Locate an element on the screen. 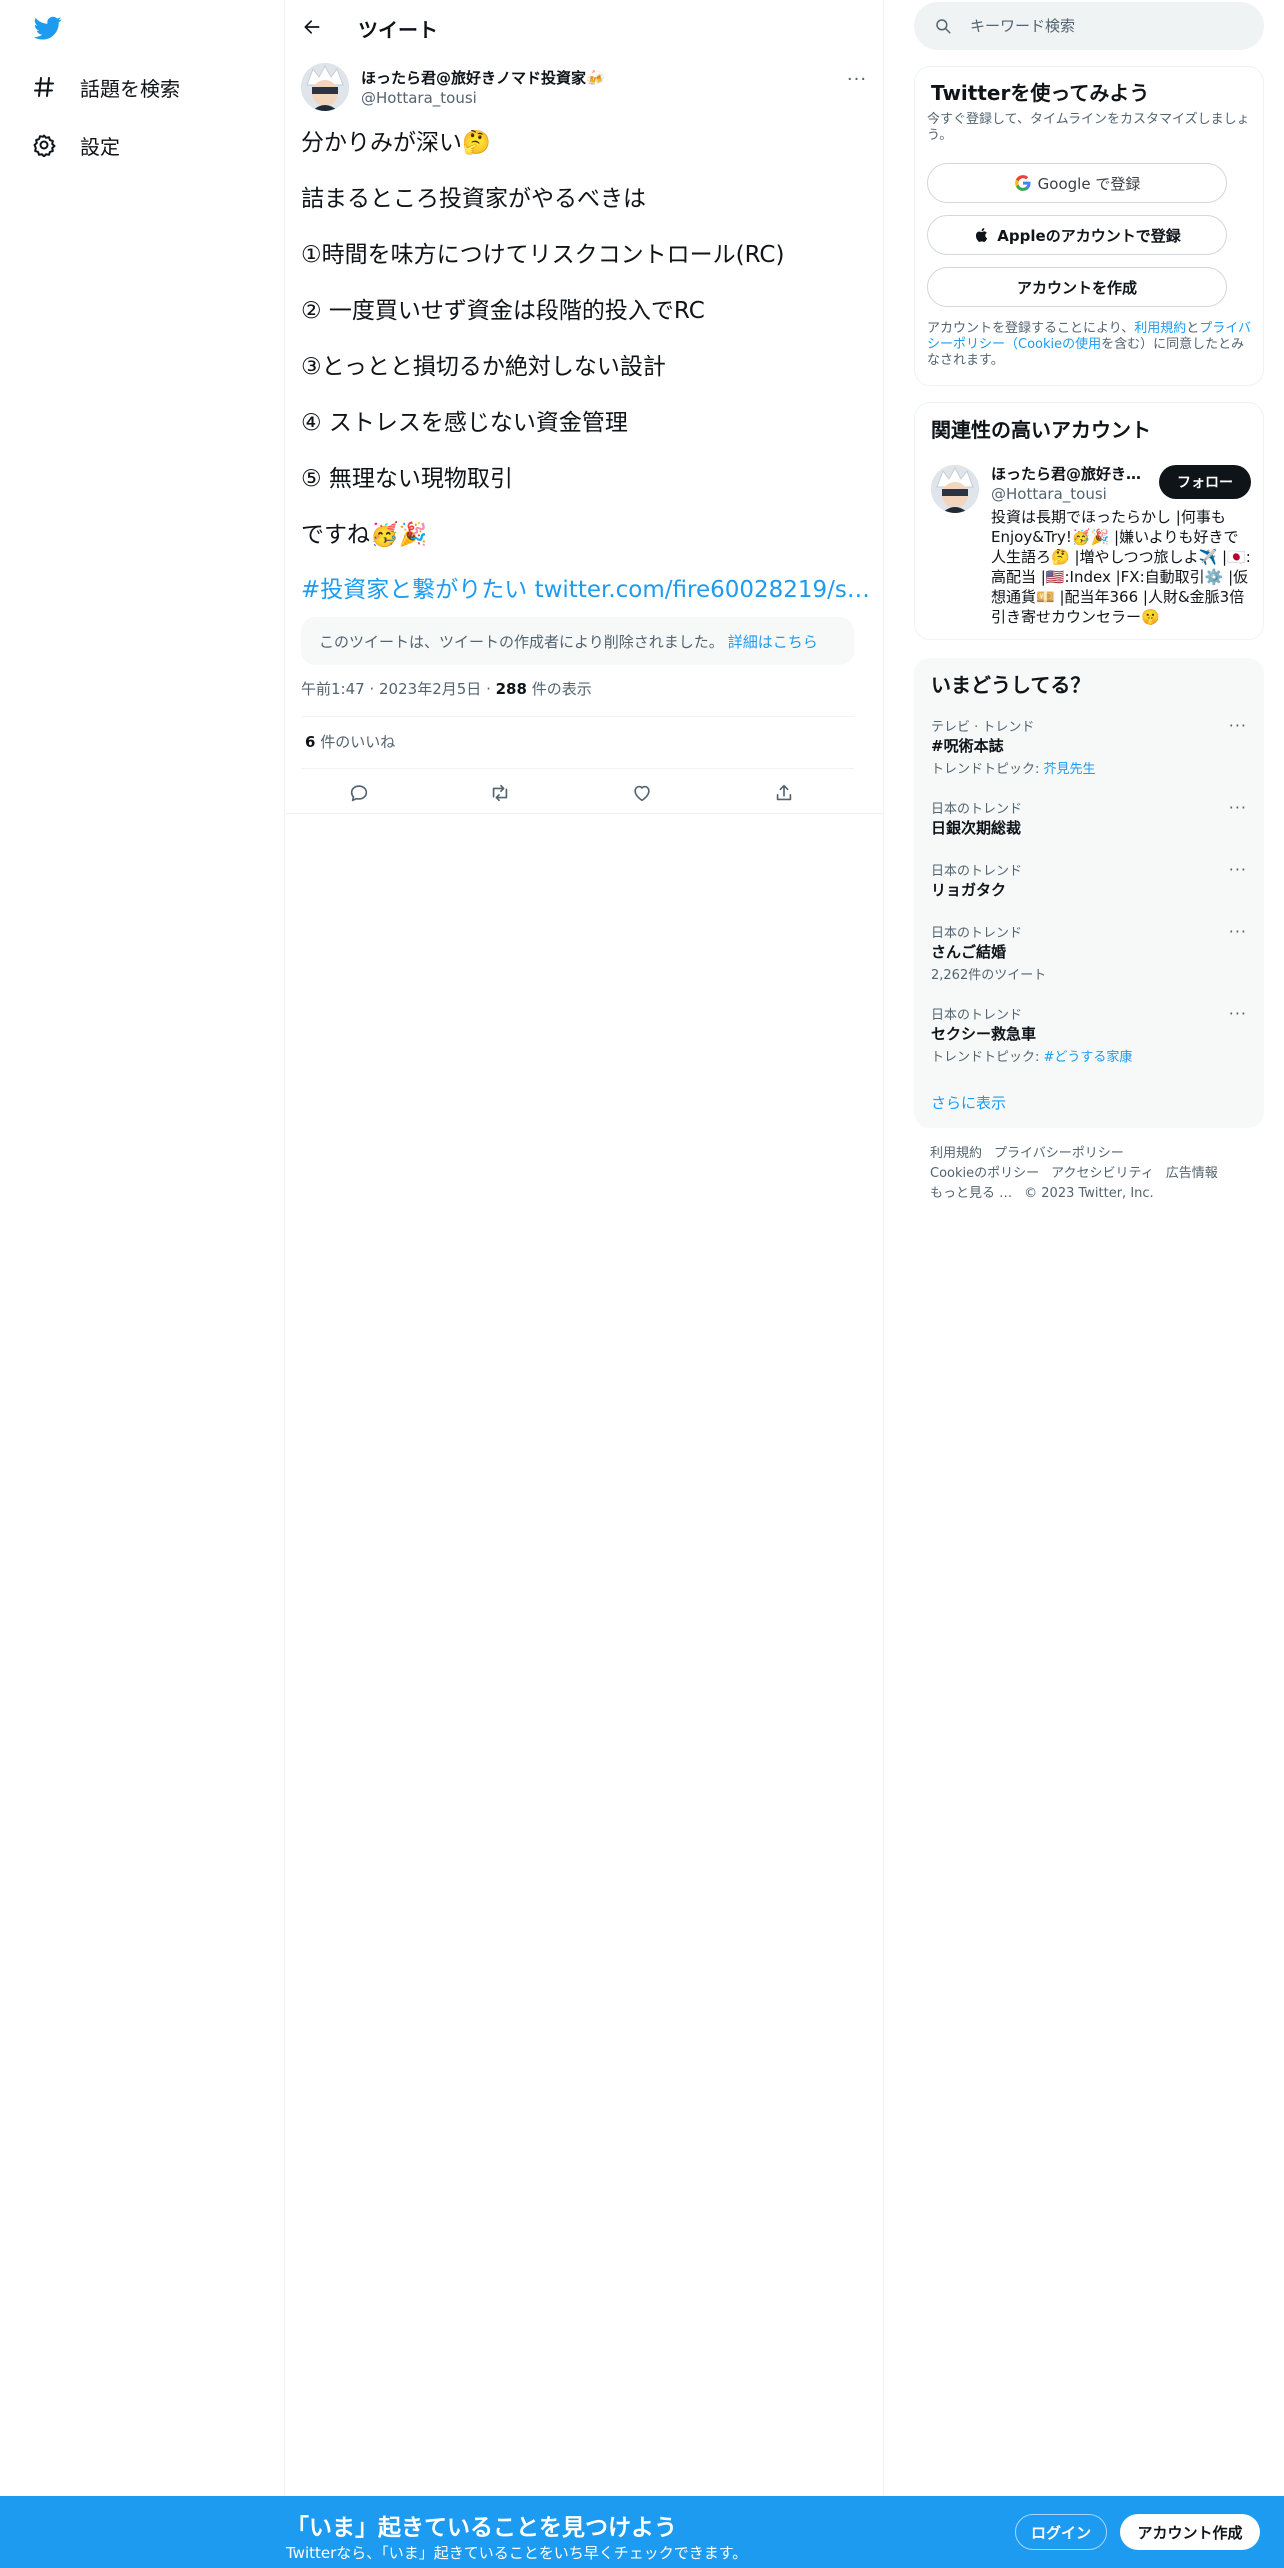 The width and height of the screenshot is (1284, 2568). related-title: 関連性の高いアカウント is located at coordinates (1041, 430).